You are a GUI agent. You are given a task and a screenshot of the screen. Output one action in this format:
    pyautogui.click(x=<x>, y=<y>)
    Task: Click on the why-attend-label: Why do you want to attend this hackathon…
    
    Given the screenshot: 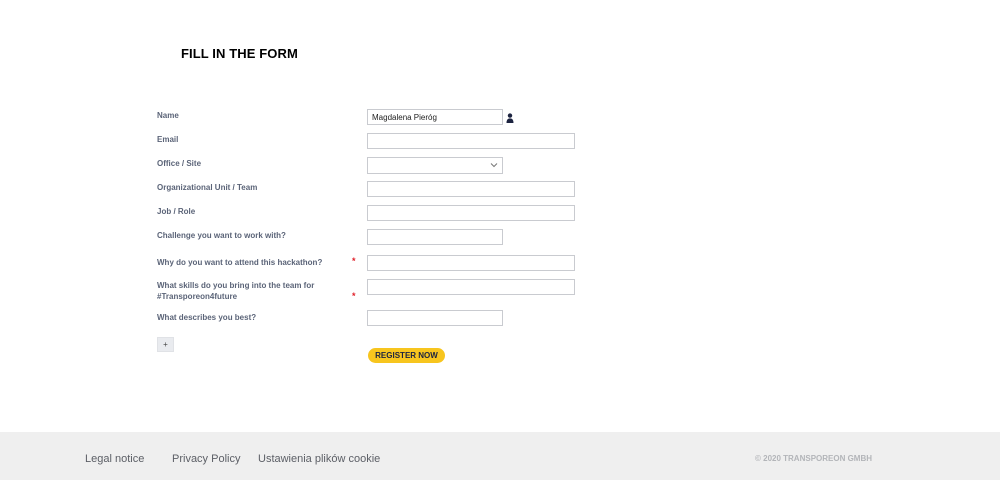 What is the action you would take?
    pyautogui.click(x=240, y=262)
    